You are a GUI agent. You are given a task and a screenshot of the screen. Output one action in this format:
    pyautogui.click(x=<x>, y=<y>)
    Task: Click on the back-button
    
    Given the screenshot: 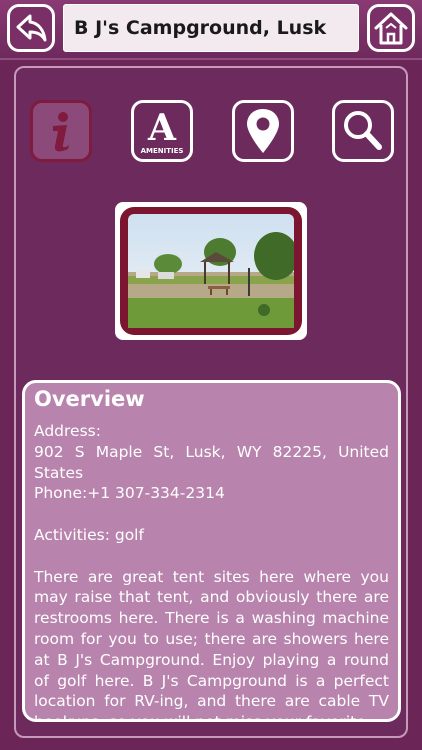 What is the action you would take?
    pyautogui.click(x=31, y=28)
    